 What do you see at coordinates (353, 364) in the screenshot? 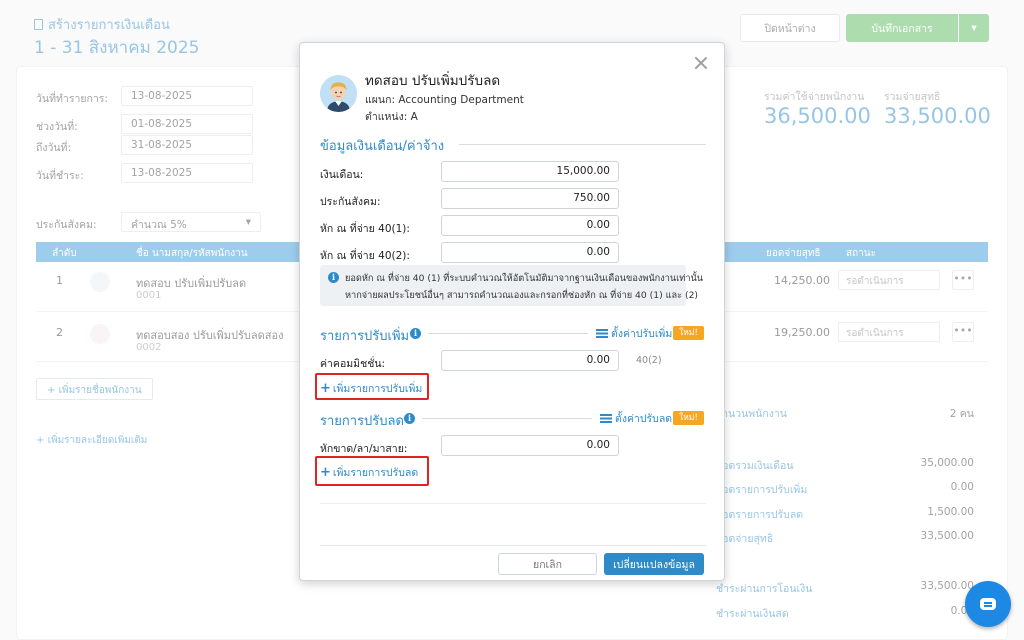
I see `commission-label: ค่าคอมมิชชั่น:` at bounding box center [353, 364].